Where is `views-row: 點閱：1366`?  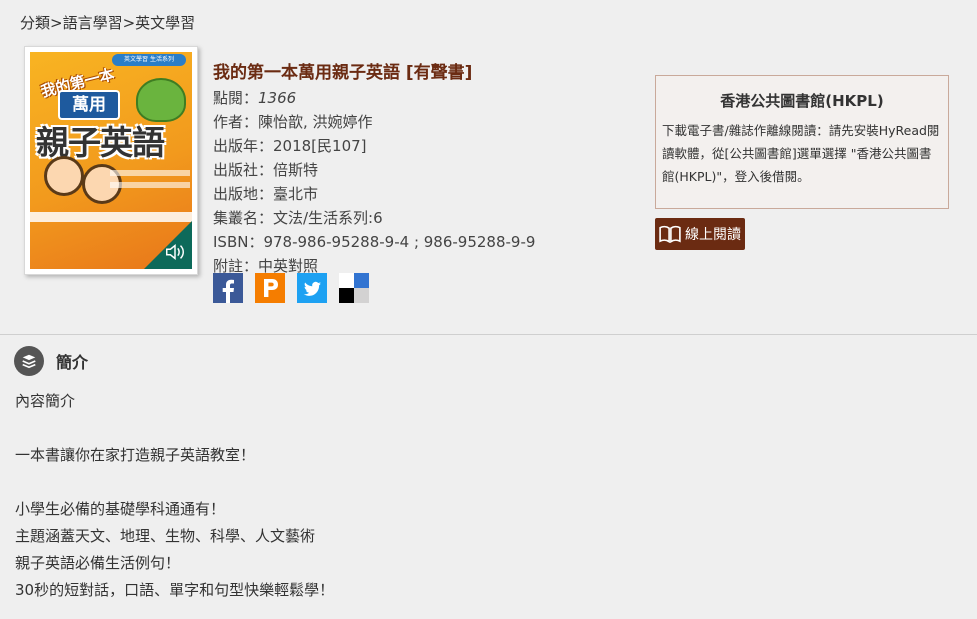
views-row: 點閱：1366 is located at coordinates (374, 98).